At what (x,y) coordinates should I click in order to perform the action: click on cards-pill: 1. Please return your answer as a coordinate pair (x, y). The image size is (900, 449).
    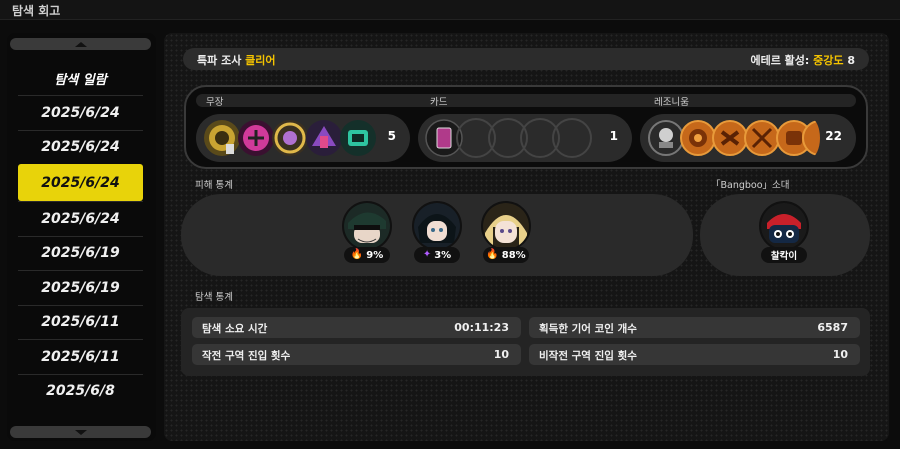
    Looking at the image, I should click on (525, 138).